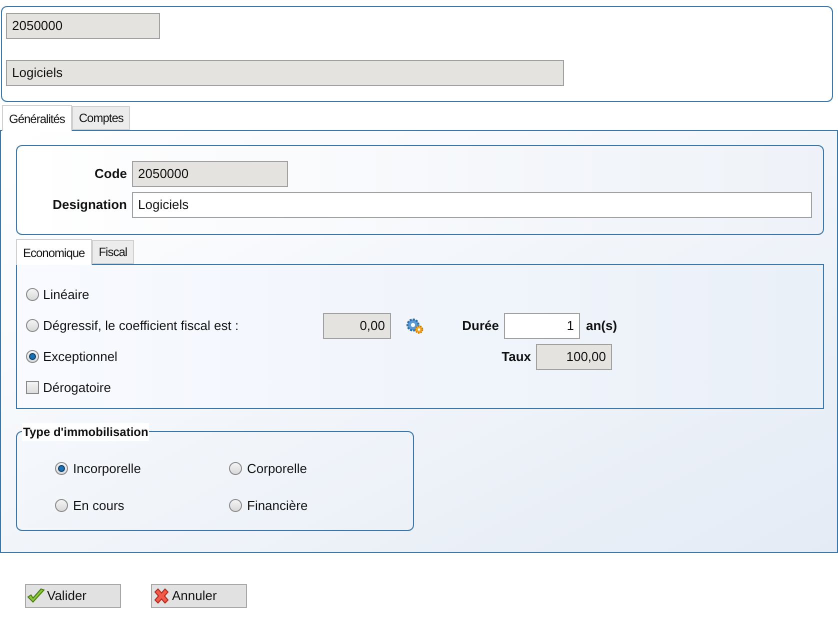  What do you see at coordinates (480, 325) in the screenshot?
I see `duree-label: Durée` at bounding box center [480, 325].